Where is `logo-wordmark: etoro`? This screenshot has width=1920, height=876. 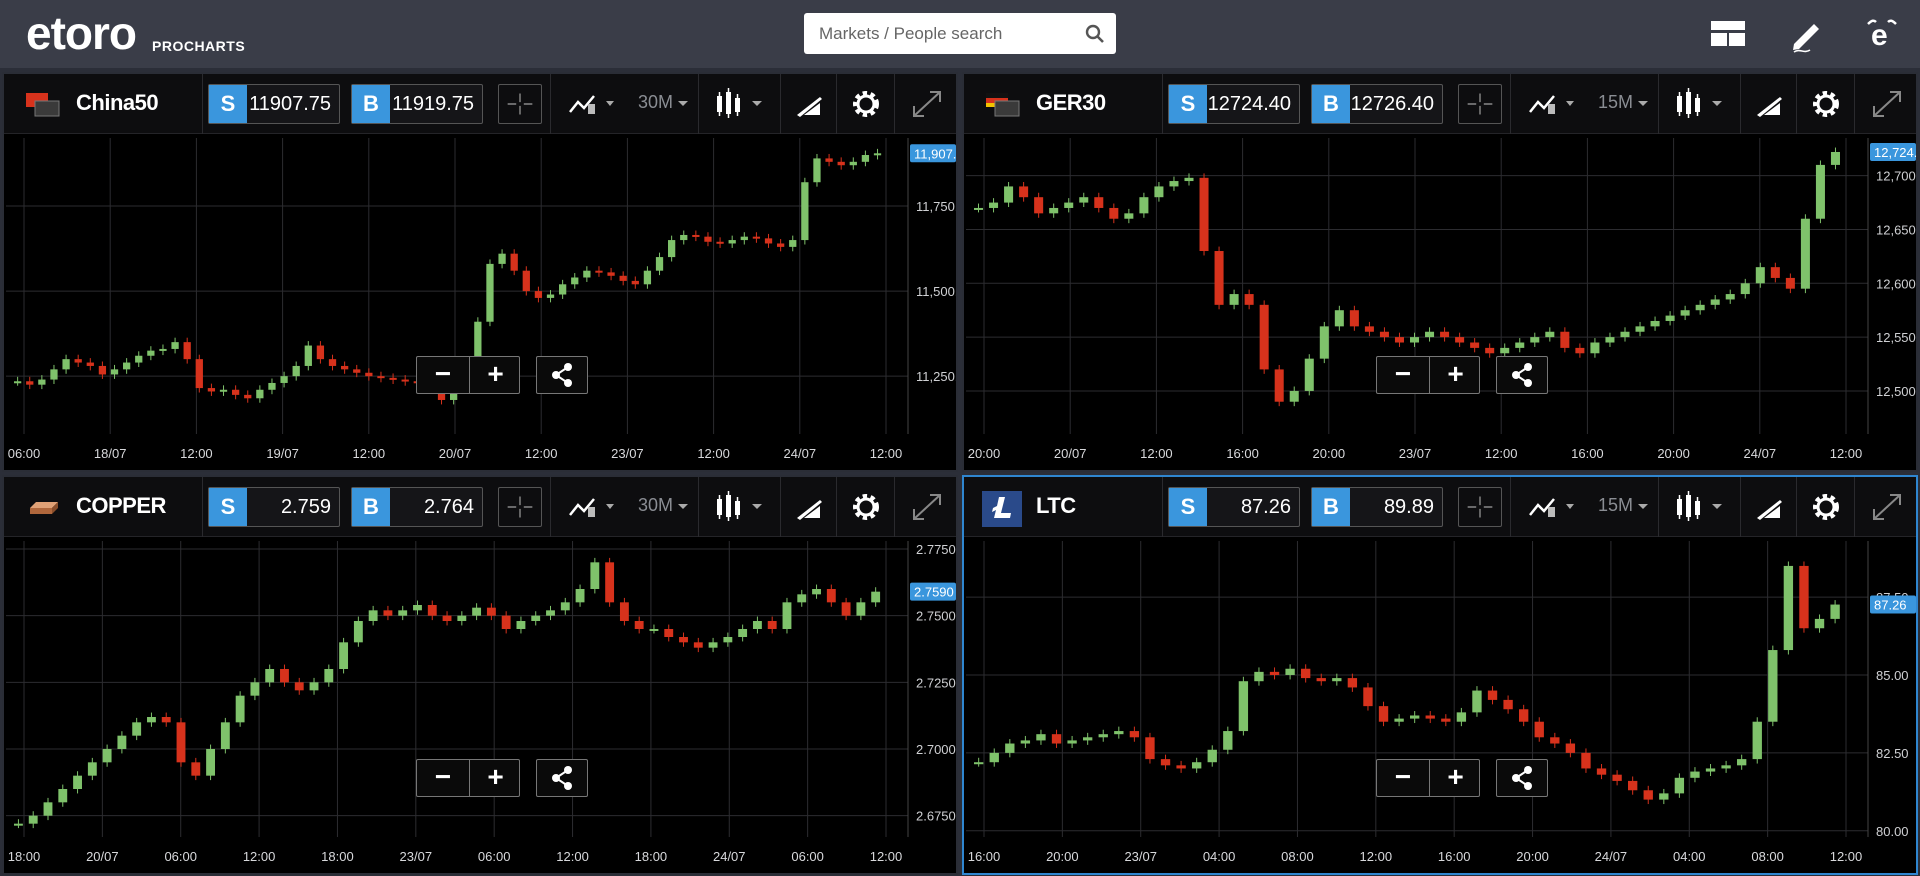
logo-wordmark: etoro is located at coordinates (81, 33).